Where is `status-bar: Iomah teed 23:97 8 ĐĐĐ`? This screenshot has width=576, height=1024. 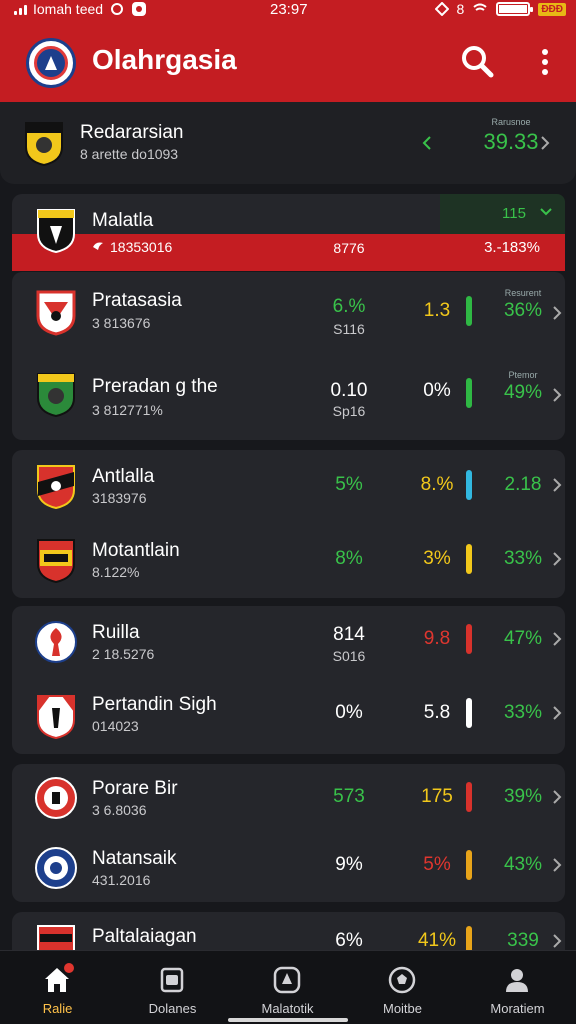
status-bar: Iomah teed 23:97 8 ĐĐĐ is located at coordinates (288, 10).